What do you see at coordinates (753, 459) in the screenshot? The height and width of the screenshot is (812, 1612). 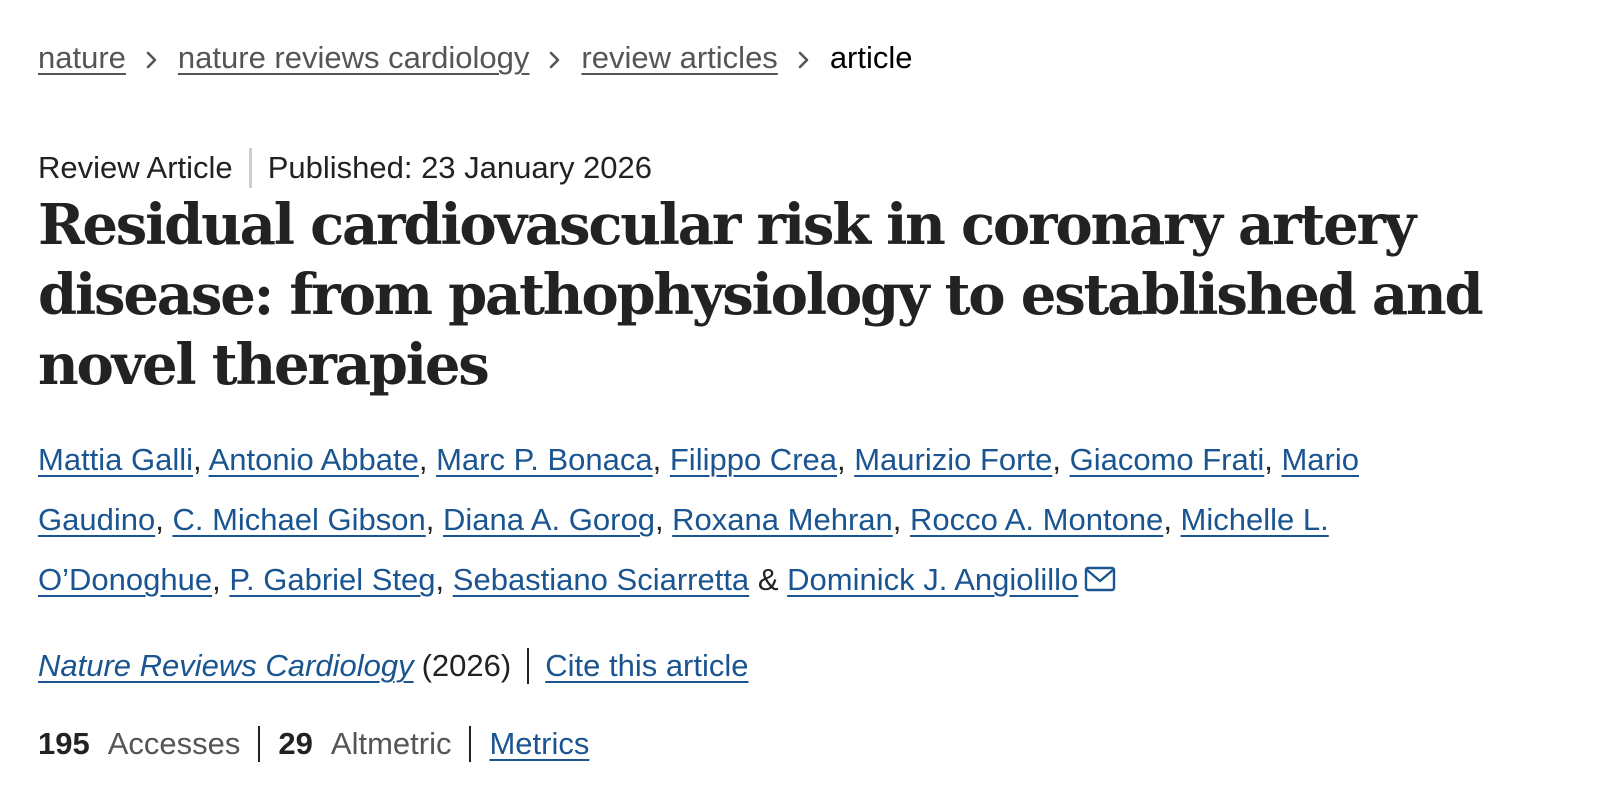 I see `author-link: Filippo Crea` at bounding box center [753, 459].